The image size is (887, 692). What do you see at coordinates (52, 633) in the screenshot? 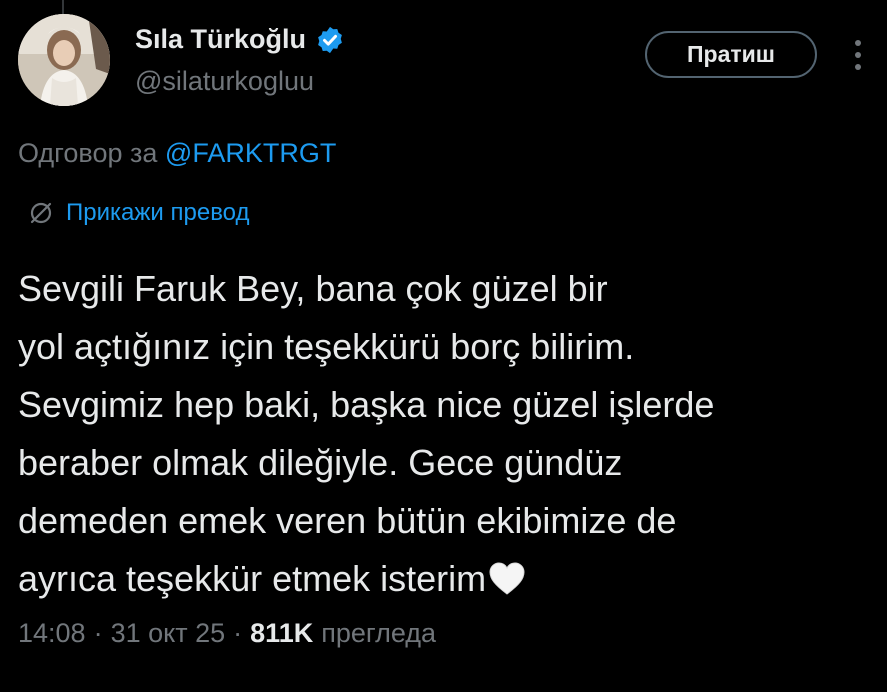
I see `tweet-time: 14:08` at bounding box center [52, 633].